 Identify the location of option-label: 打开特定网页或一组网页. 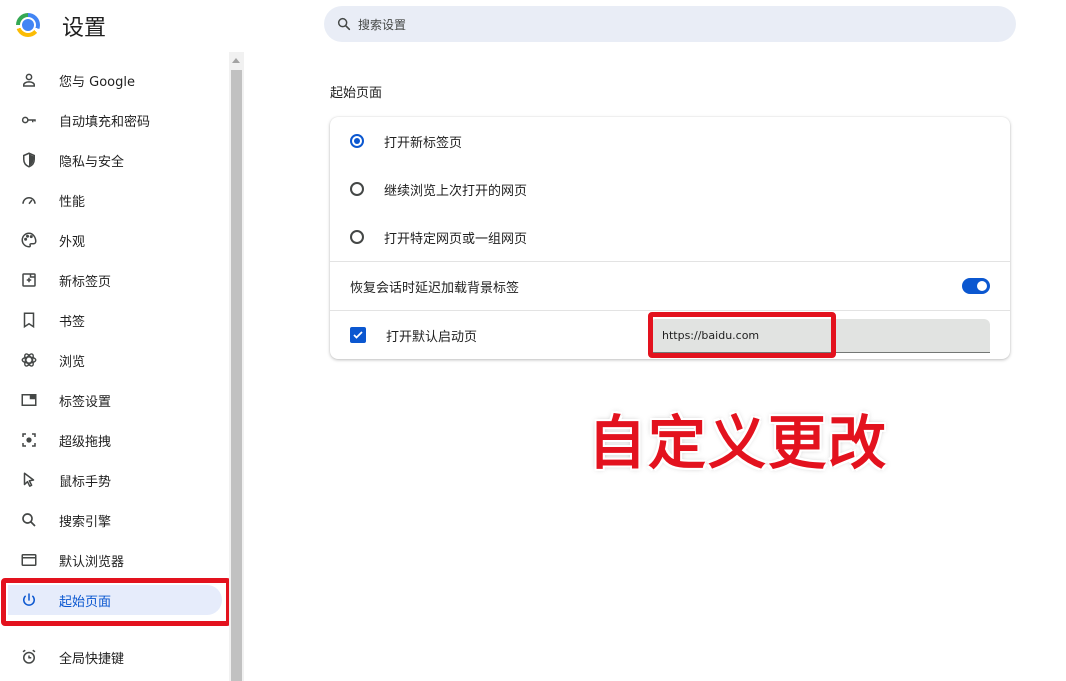
(456, 239).